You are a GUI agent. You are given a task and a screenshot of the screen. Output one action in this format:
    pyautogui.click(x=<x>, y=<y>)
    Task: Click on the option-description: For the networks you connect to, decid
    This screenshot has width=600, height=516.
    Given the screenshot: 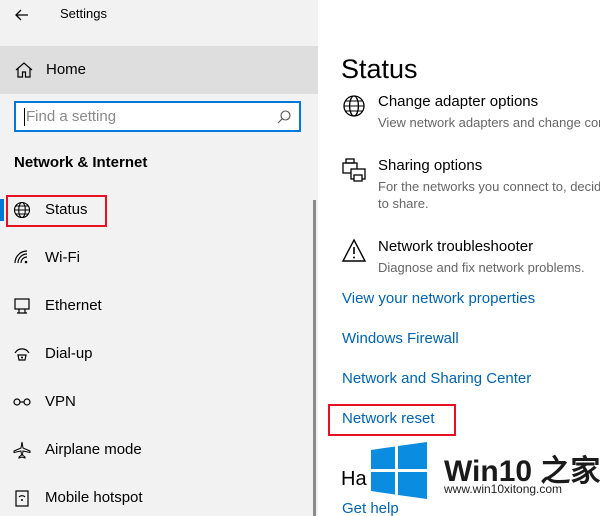 What is the action you would take?
    pyautogui.click(x=489, y=186)
    